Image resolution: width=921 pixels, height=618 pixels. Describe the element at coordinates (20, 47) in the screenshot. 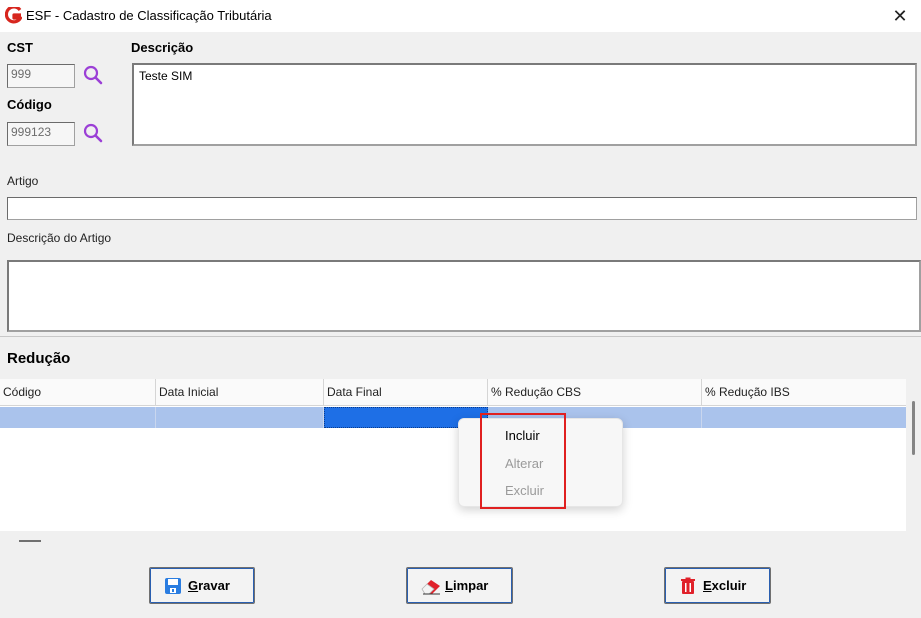

I see `cst-label: CST` at that location.